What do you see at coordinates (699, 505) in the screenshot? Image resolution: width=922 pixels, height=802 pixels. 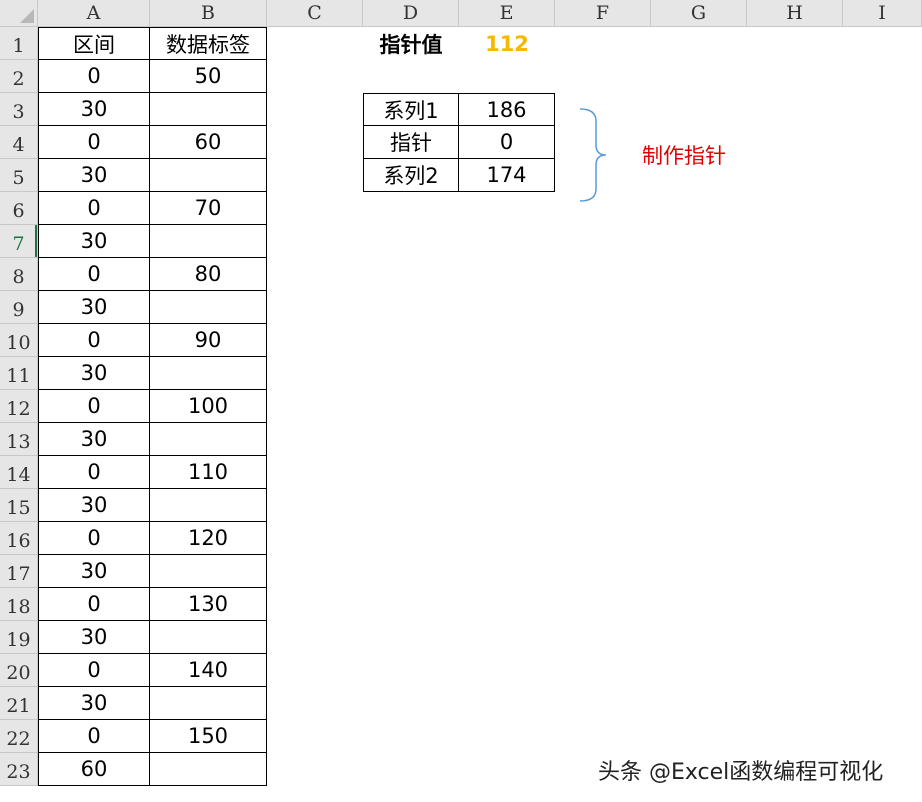 I see `cell-g15` at bounding box center [699, 505].